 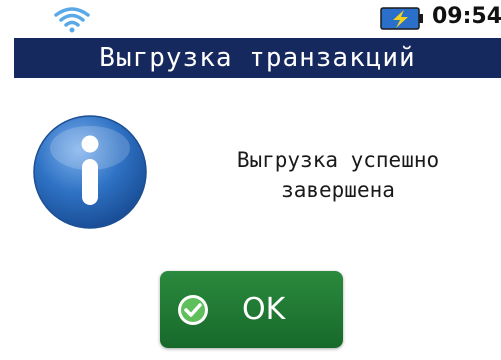 I want to click on status-bar: 09:54, so click(x=250, y=18).